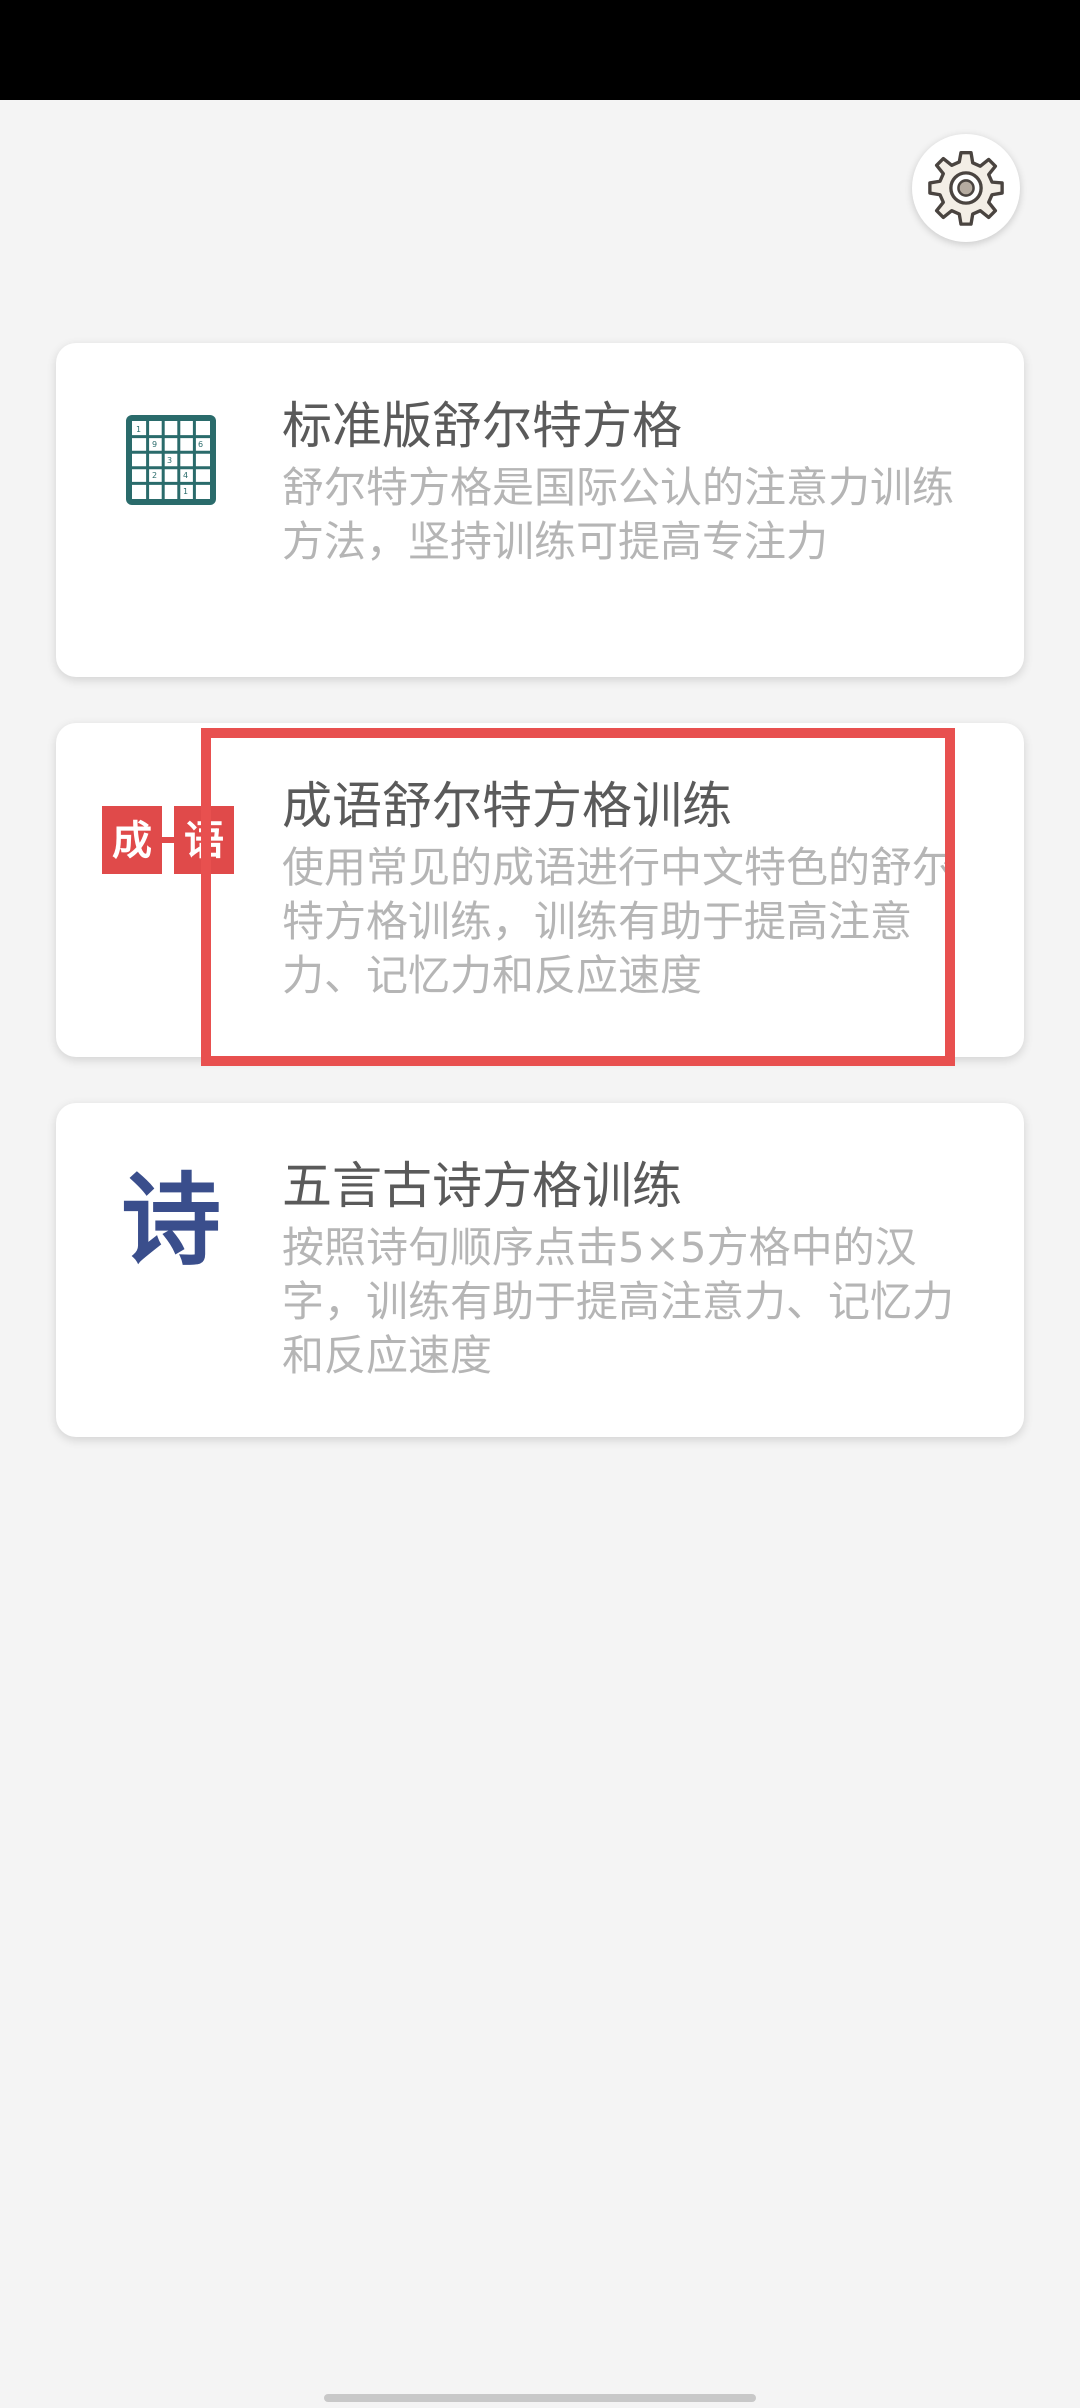  Describe the element at coordinates (154, 444) in the screenshot. I see `svg-text: 9` at that location.